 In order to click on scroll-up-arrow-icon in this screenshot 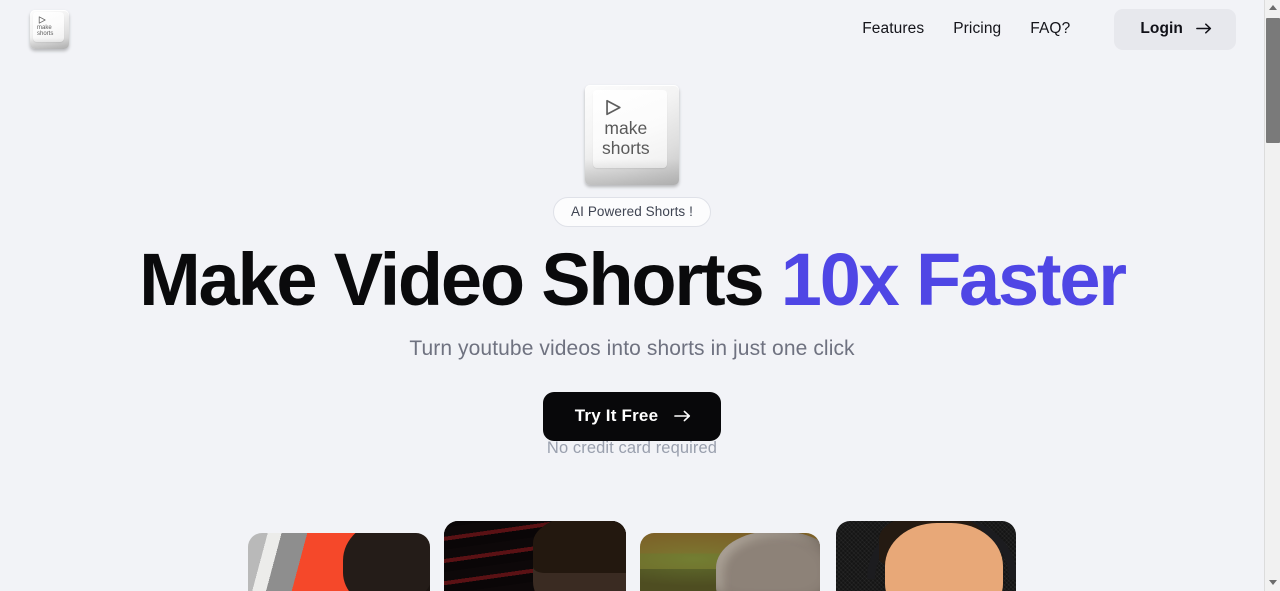, I will do `click(1272, 8)`.